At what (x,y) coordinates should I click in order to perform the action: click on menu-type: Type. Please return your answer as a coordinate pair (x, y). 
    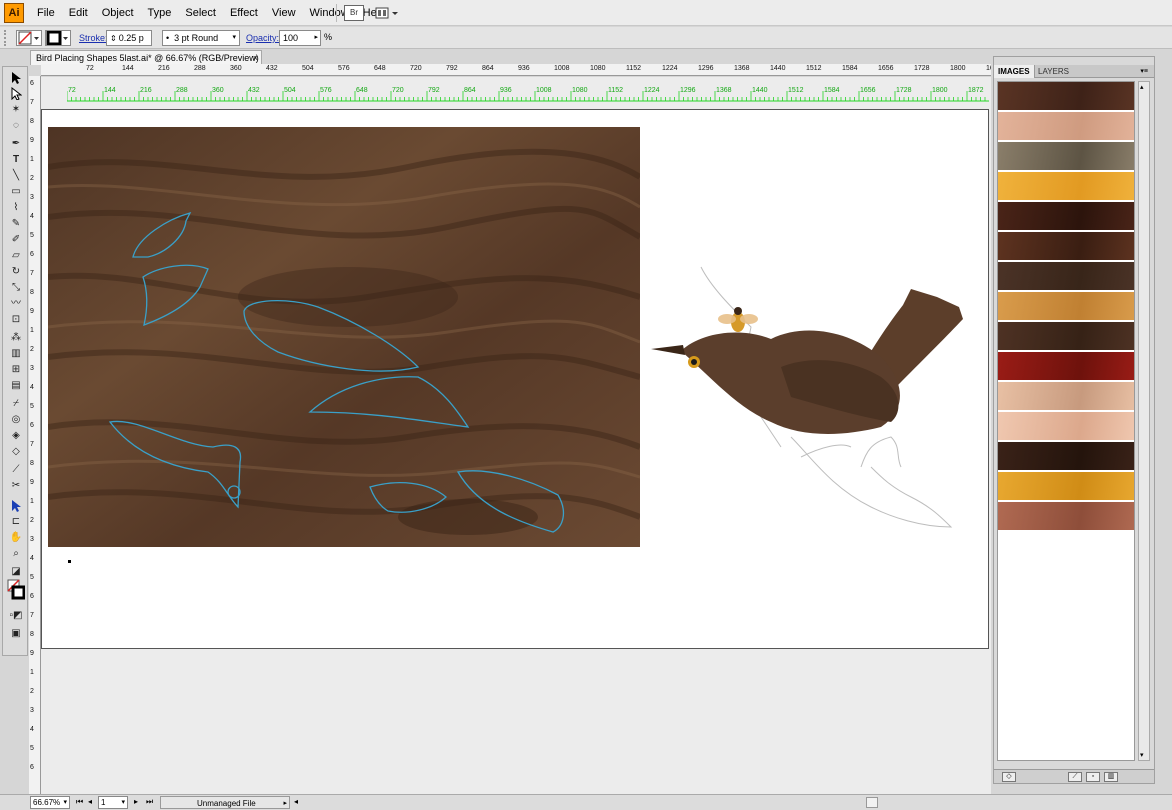
    Looking at the image, I should click on (160, 13).